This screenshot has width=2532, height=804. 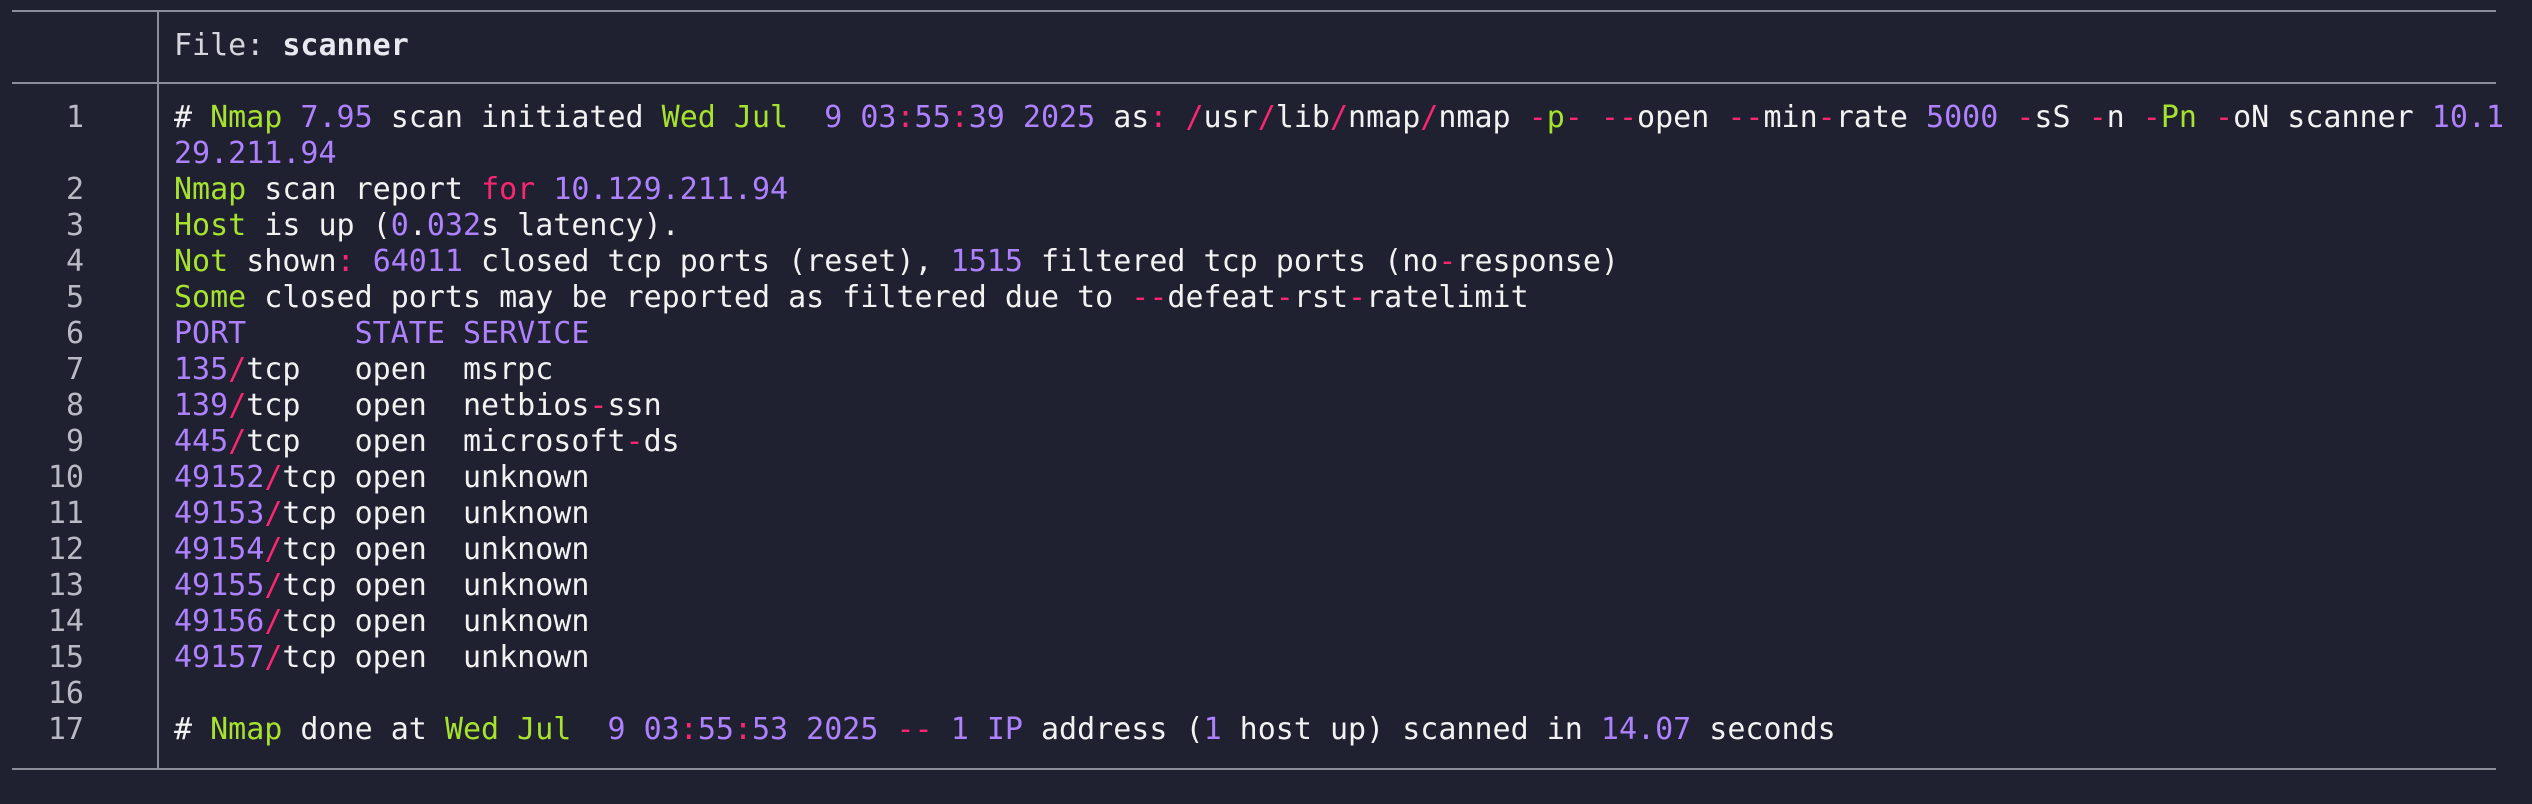 I want to click on file-title: File: scanner, so click(x=291, y=45).